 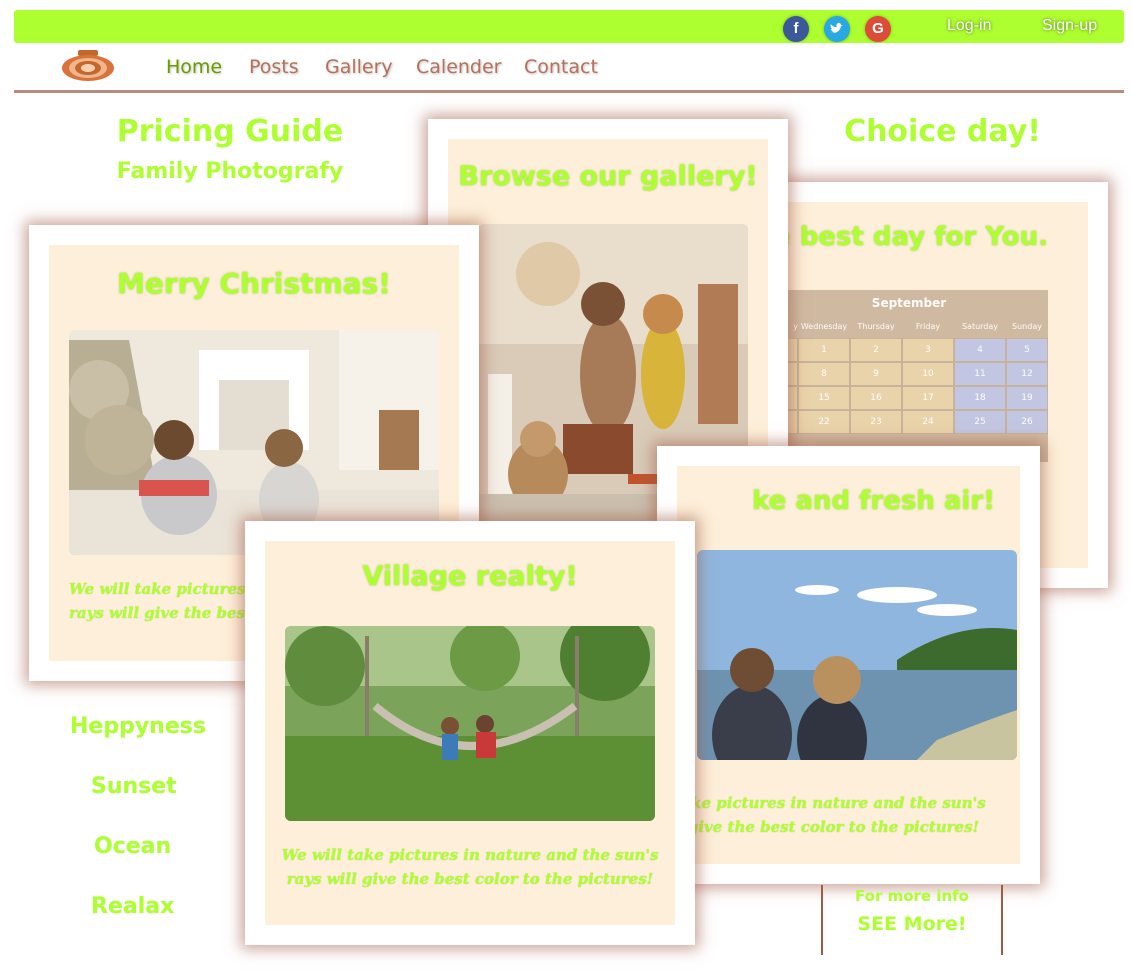 I want to click on calendar-date-cell: 12, so click(x=1027, y=374).